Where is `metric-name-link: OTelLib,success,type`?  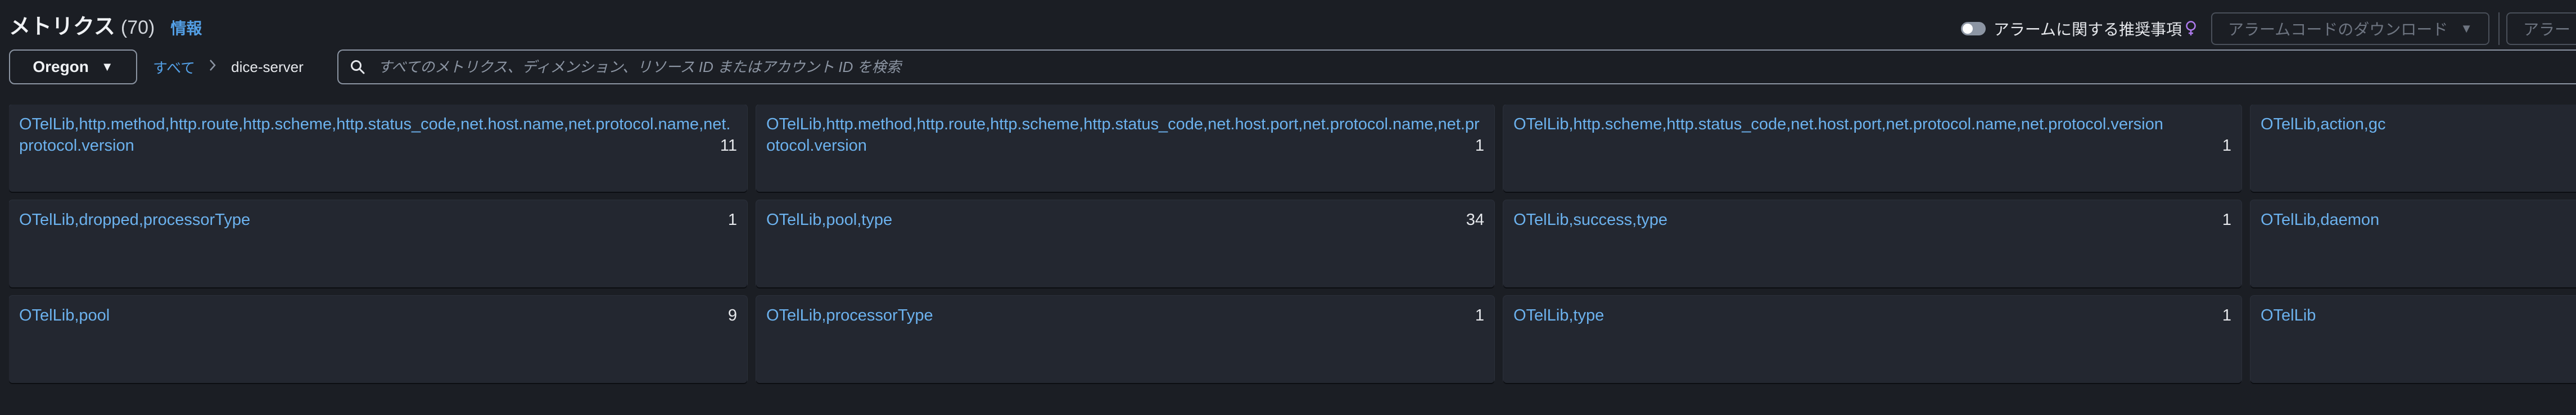
metric-name-link: OTelLib,success,type is located at coordinates (1872, 220).